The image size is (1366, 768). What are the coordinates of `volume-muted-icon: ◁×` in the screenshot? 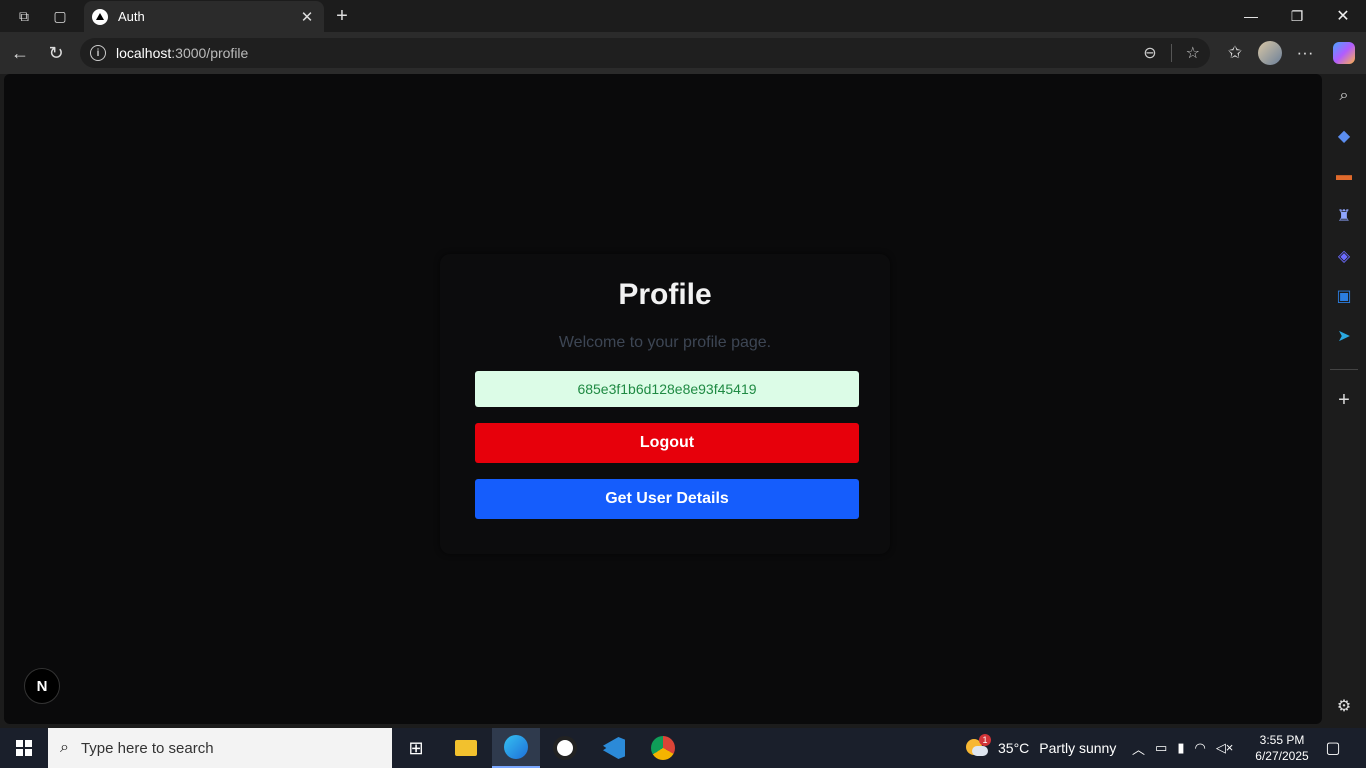 It's located at (1225, 748).